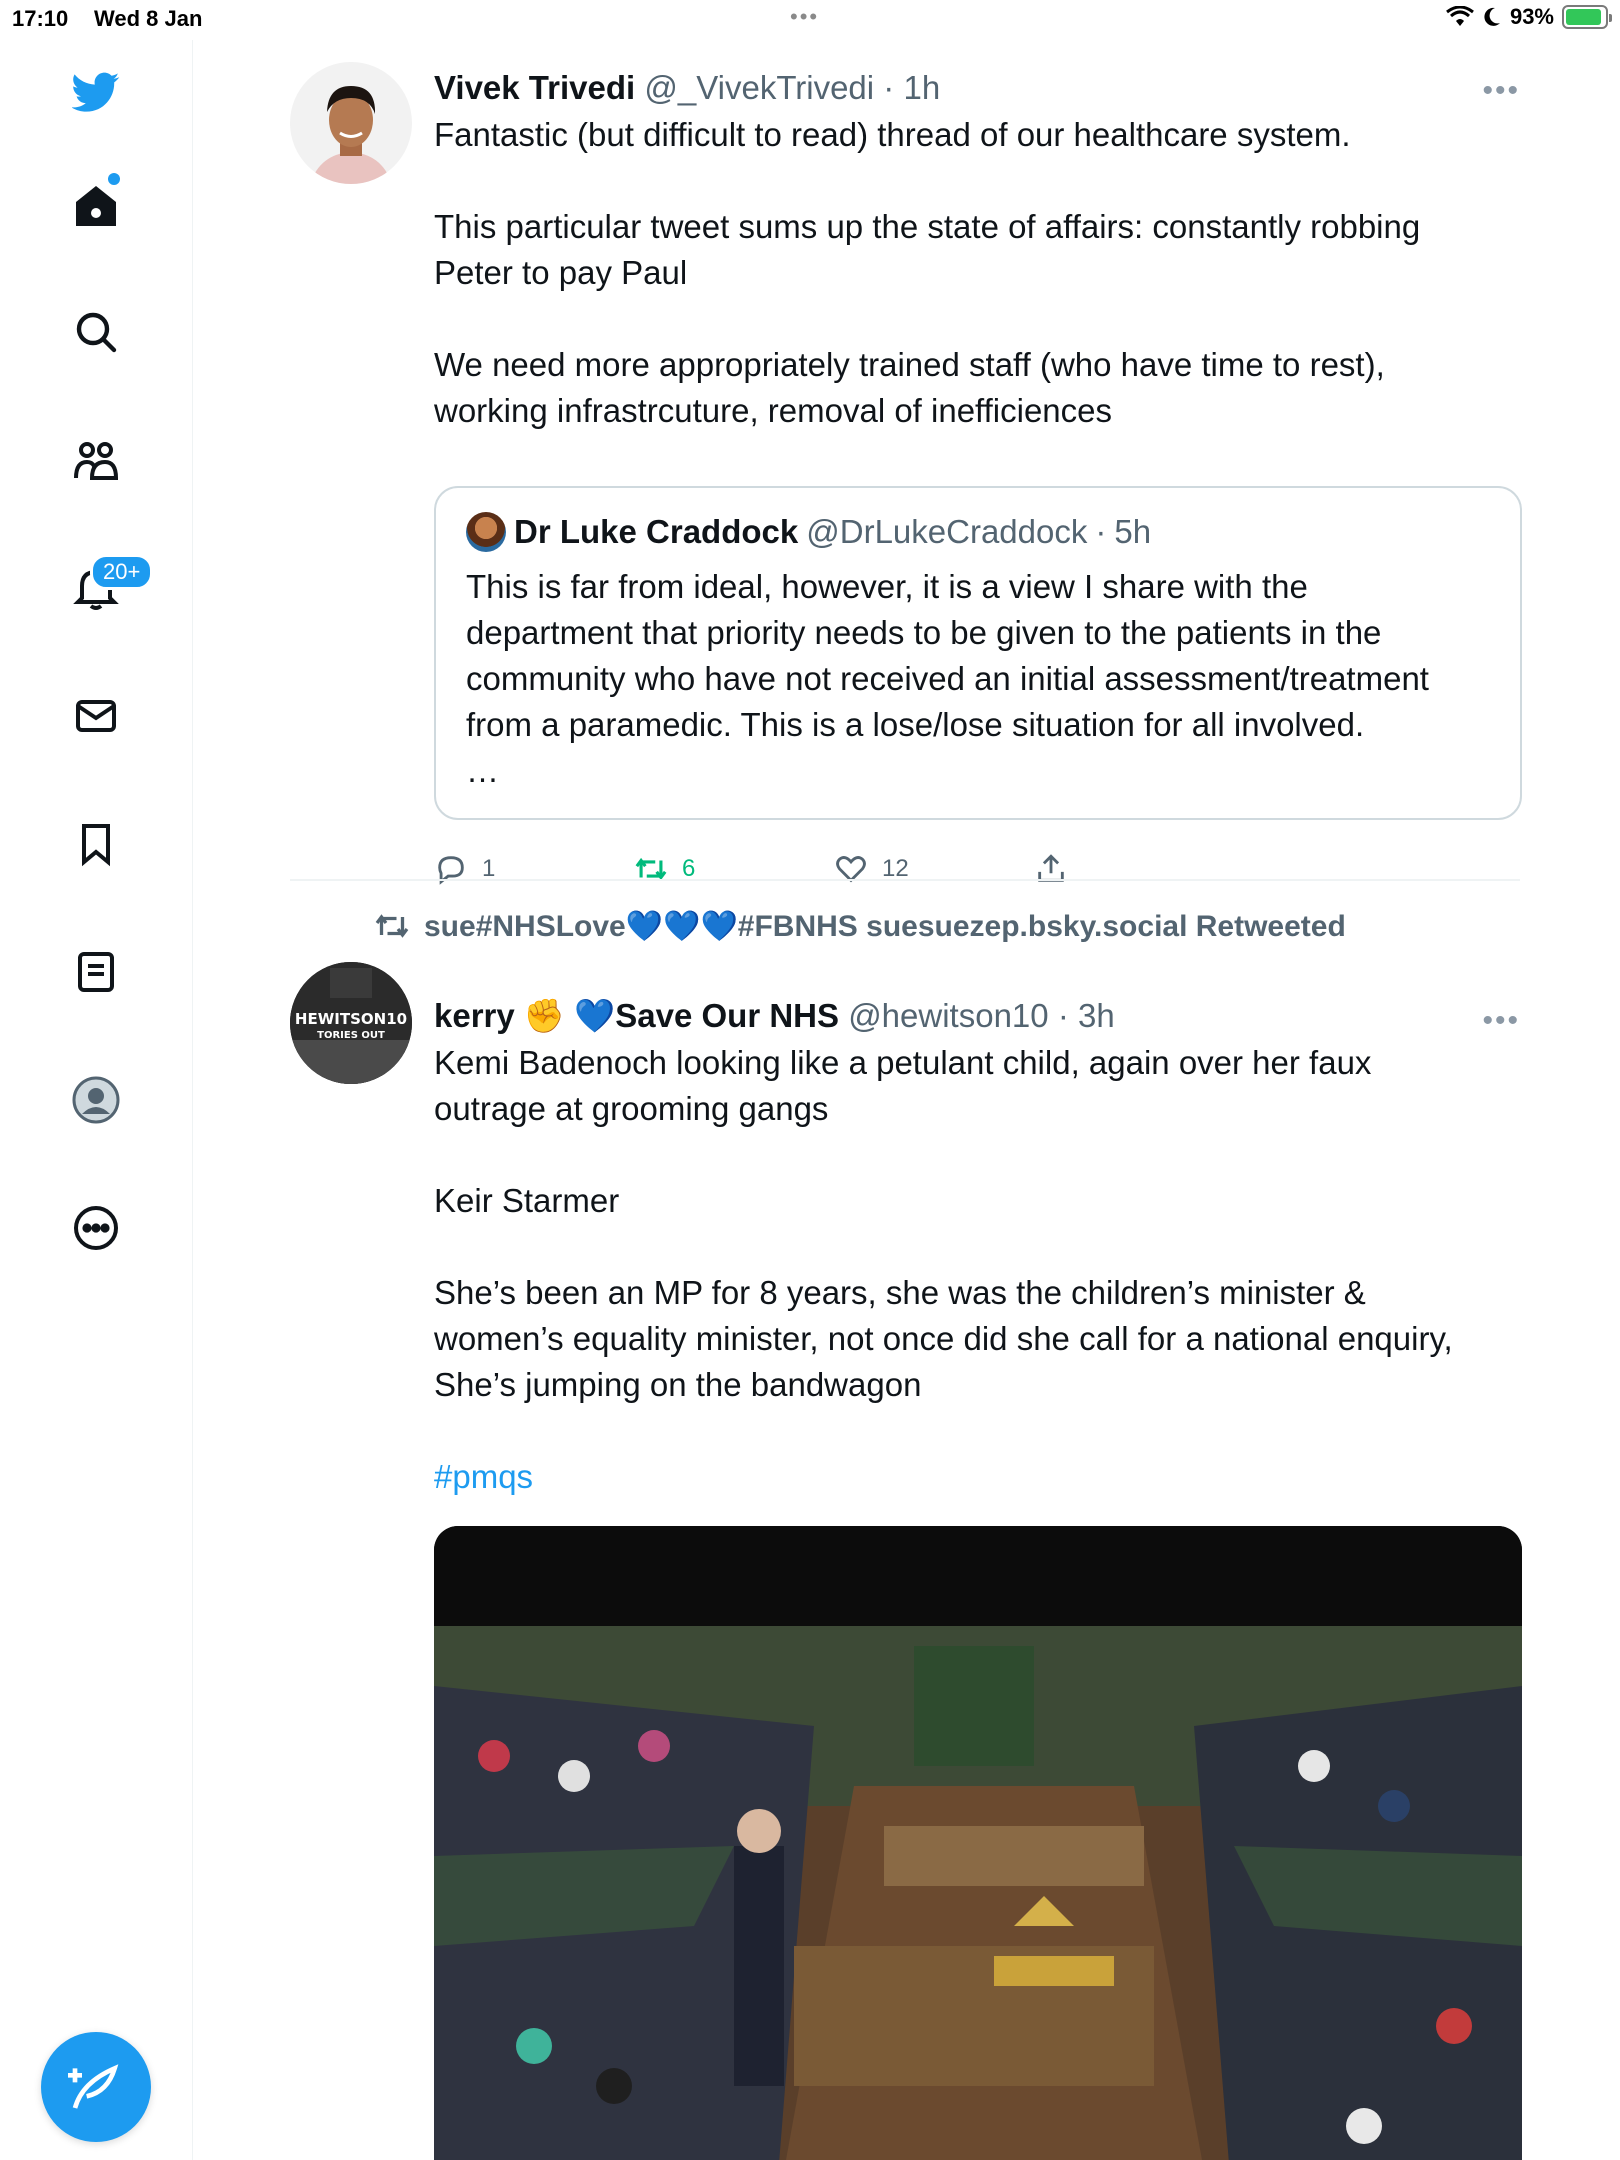  What do you see at coordinates (40, 18) in the screenshot?
I see `status-time: 17:10` at bounding box center [40, 18].